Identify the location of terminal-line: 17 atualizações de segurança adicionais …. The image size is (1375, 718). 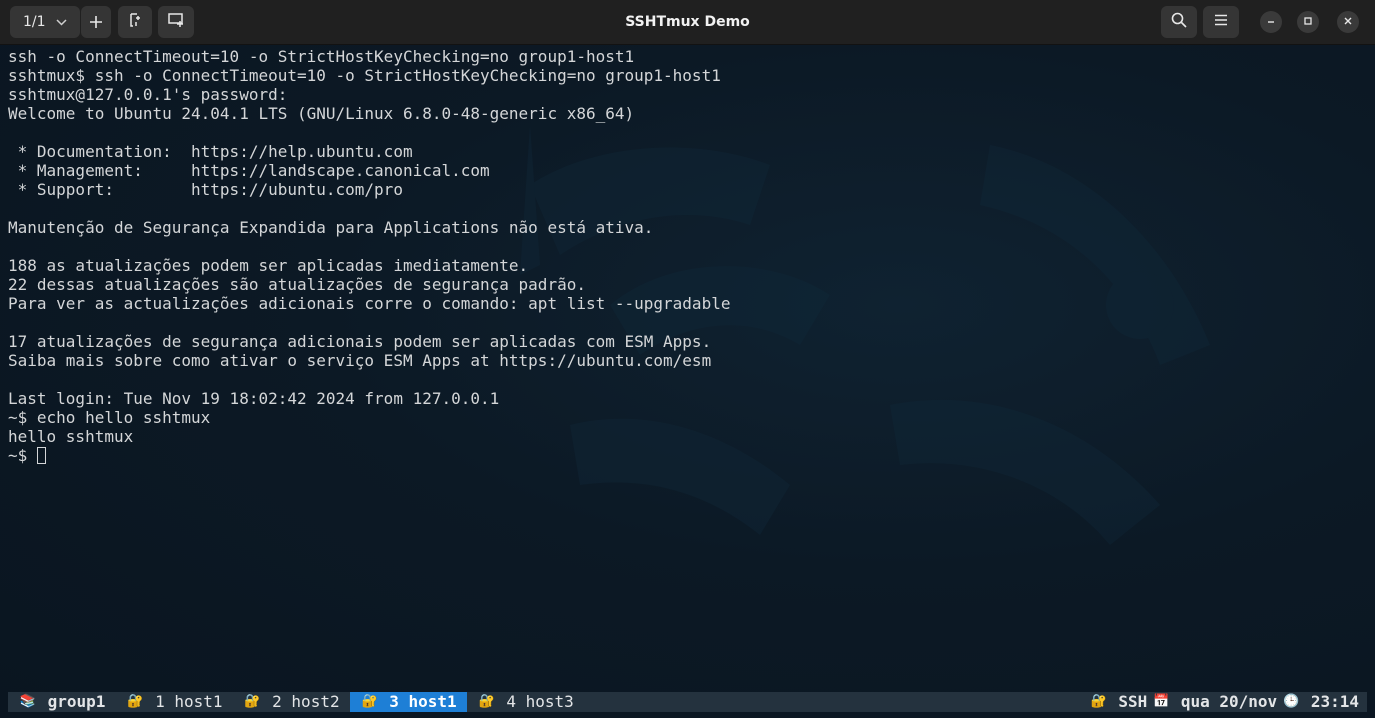
(360, 341).